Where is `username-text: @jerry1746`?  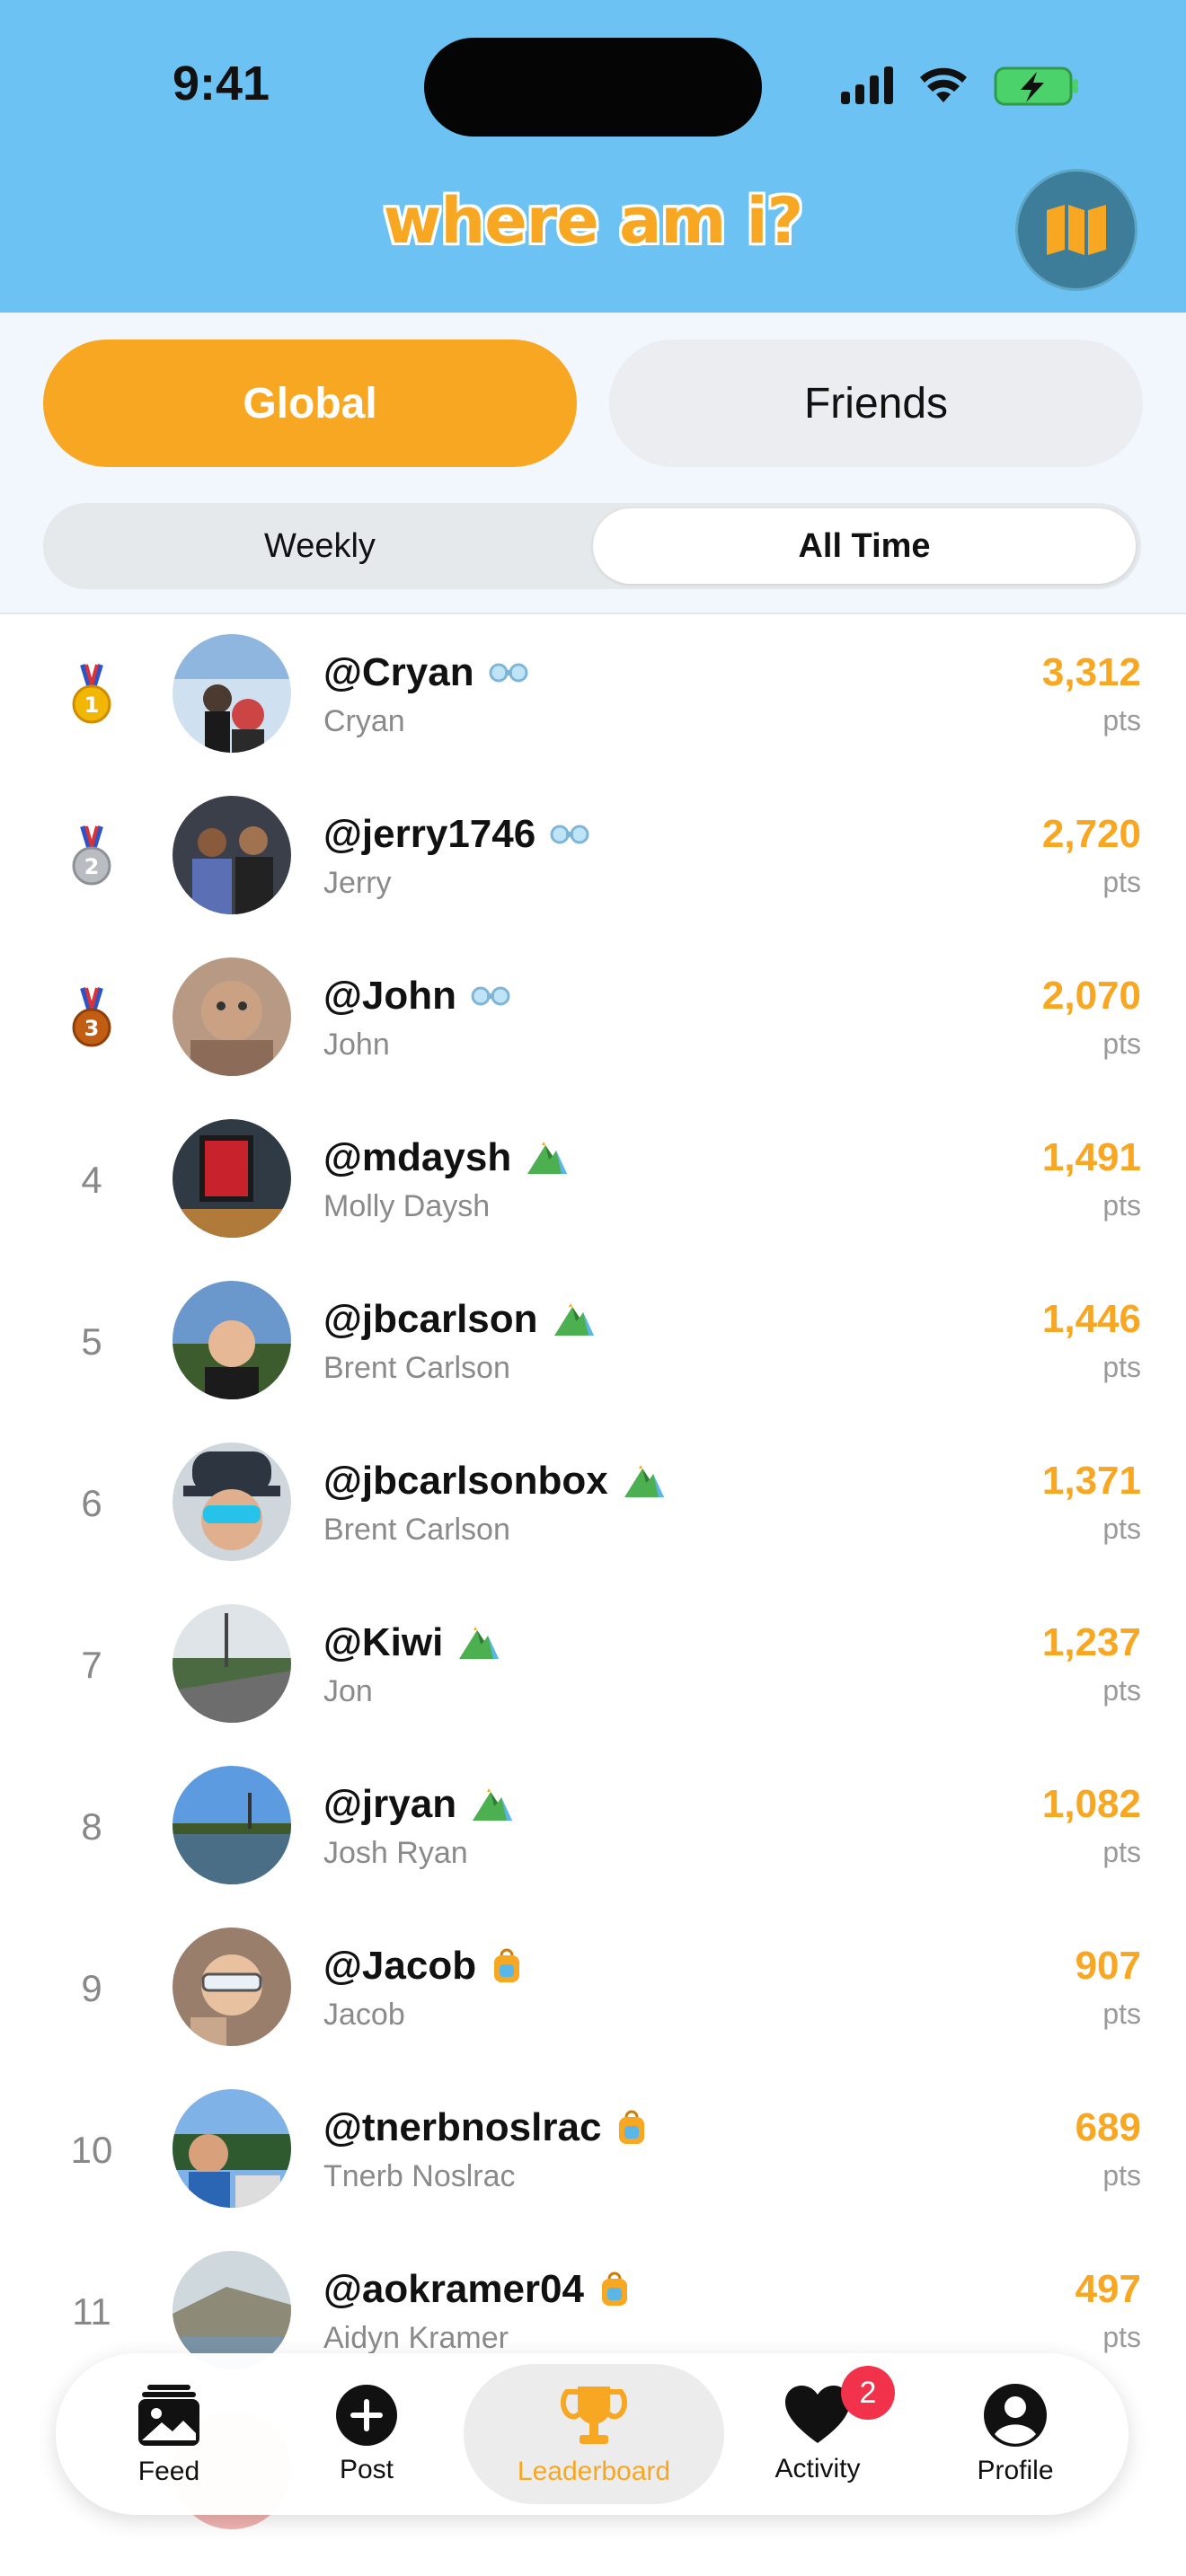 username-text: @jerry1746 is located at coordinates (429, 834).